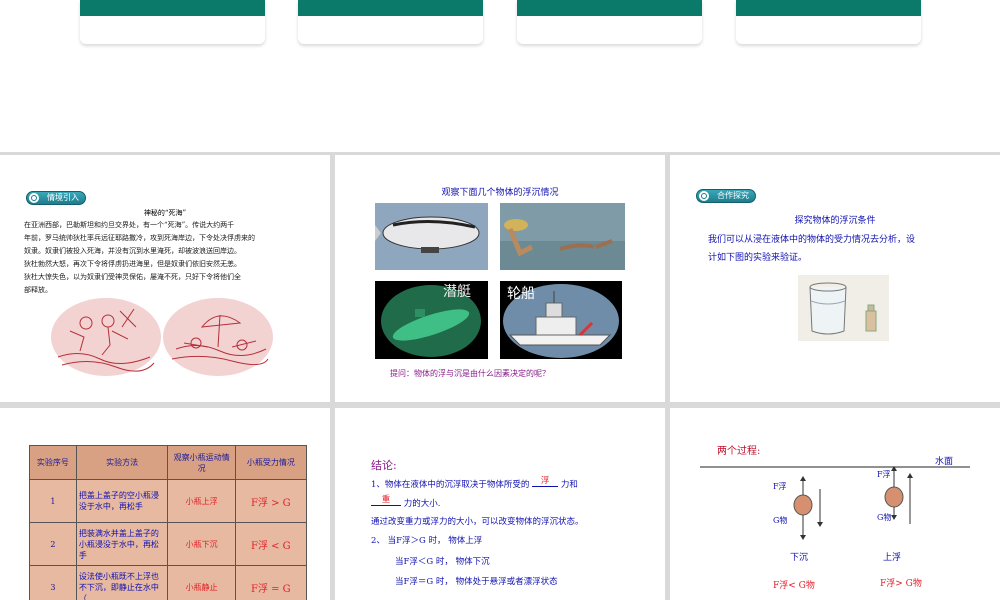  I want to click on conclusion-line-4: 当F浮＜G 时， 物体下沉, so click(442, 562).